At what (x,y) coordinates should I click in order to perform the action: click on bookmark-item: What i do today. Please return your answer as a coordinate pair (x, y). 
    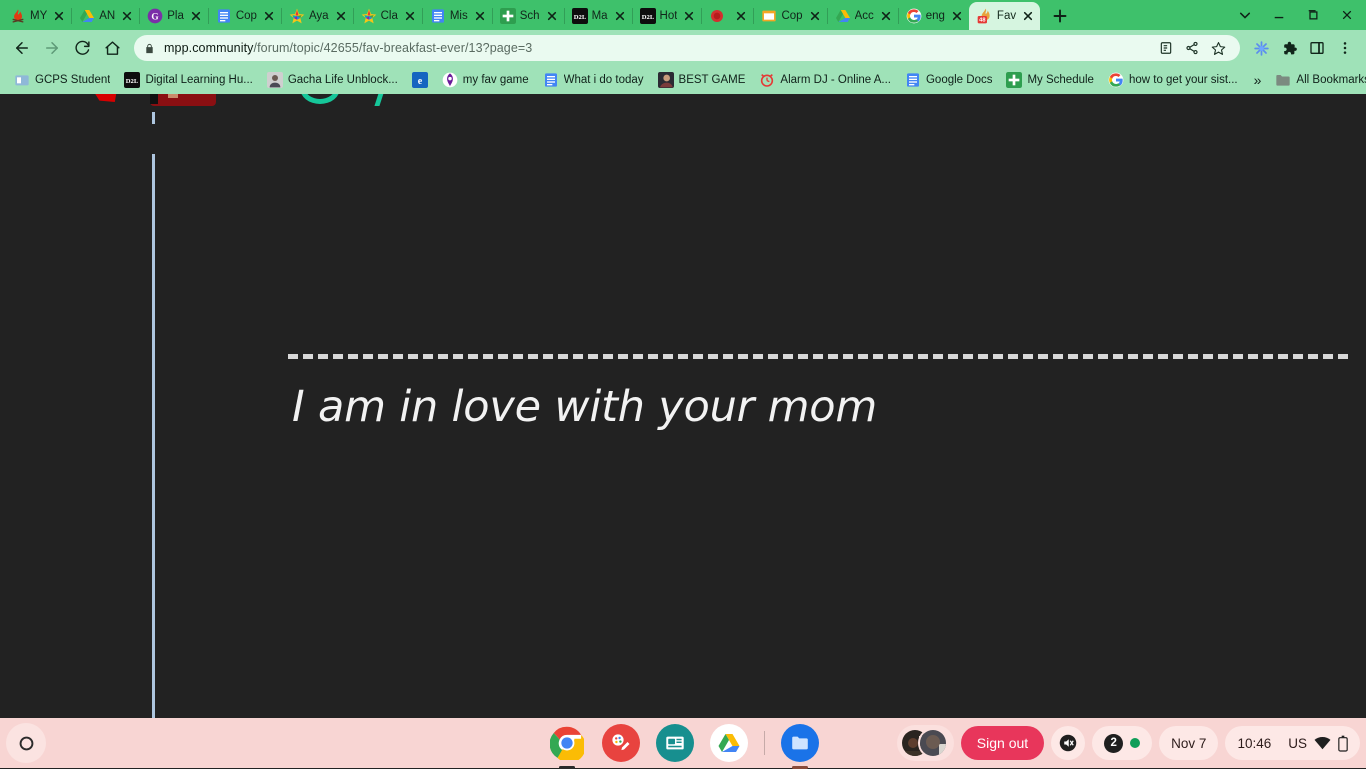
    Looking at the image, I should click on (593, 80).